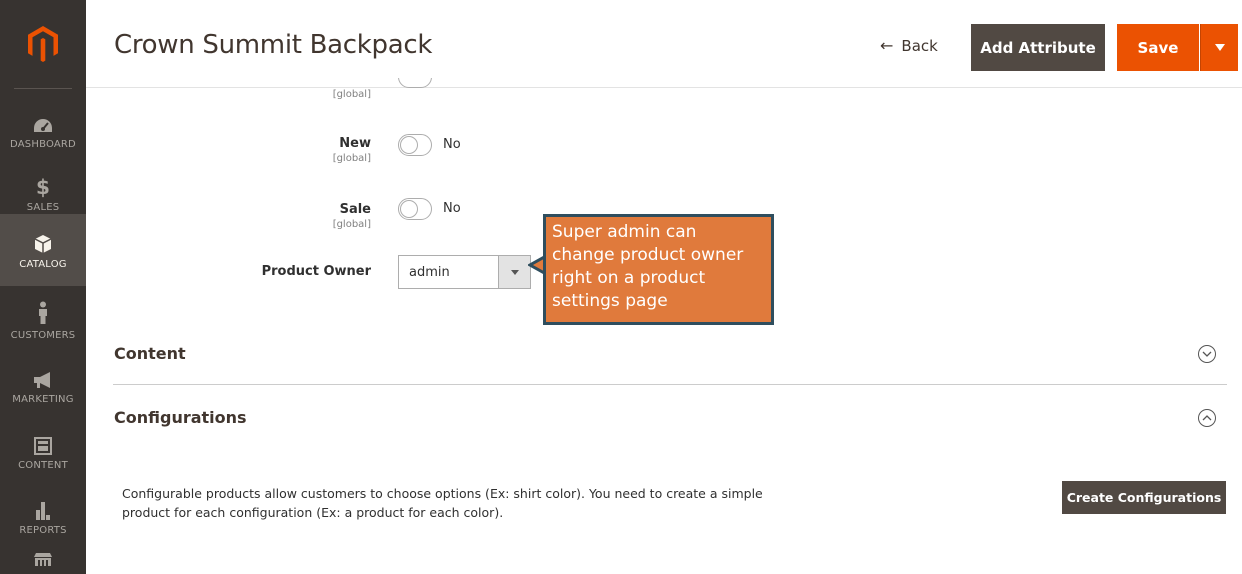  What do you see at coordinates (1038, 47) in the screenshot?
I see `add-attribute-button: Add Attribute` at bounding box center [1038, 47].